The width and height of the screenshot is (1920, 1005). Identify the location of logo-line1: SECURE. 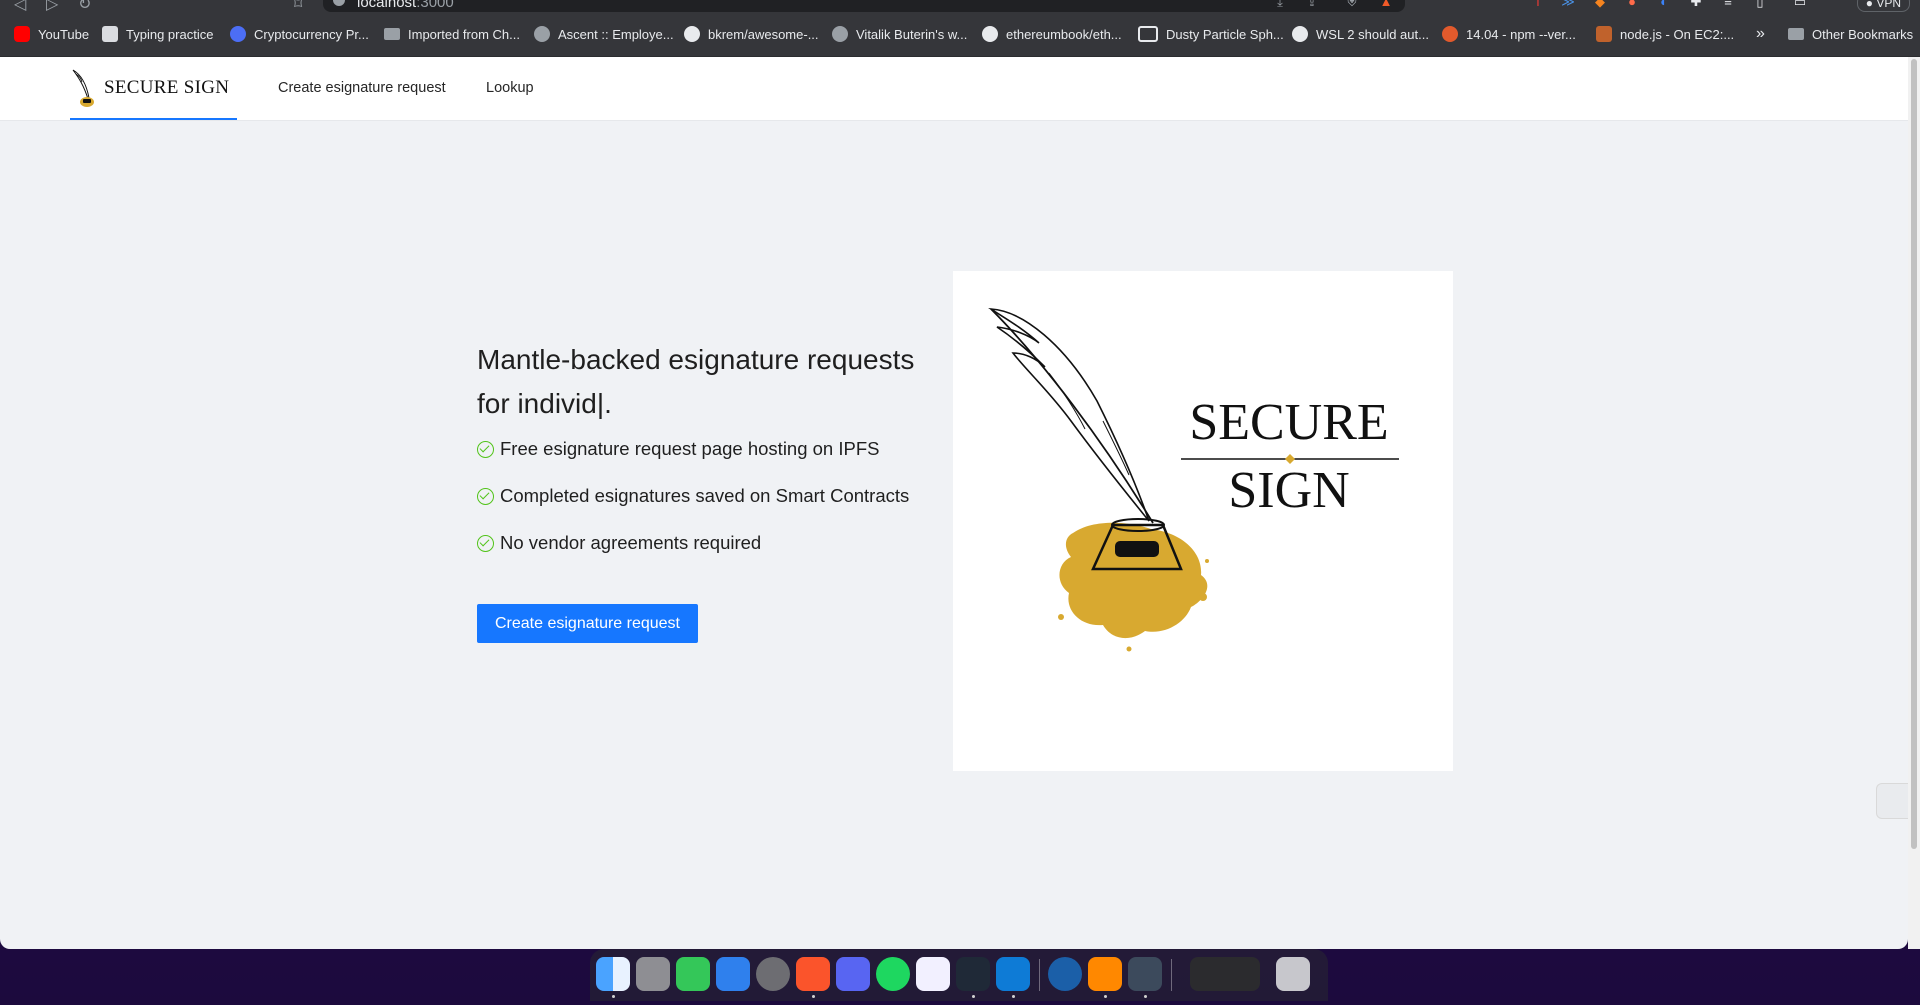
(1288, 422).